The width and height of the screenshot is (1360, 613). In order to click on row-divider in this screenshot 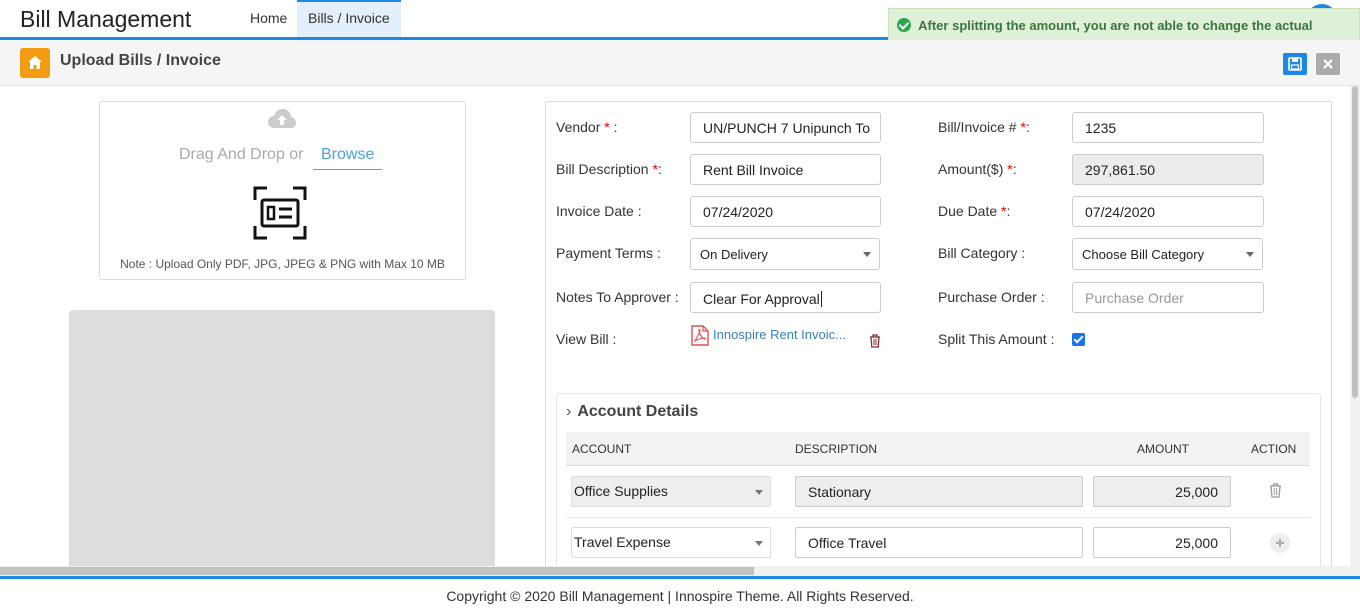, I will do `click(938, 517)`.